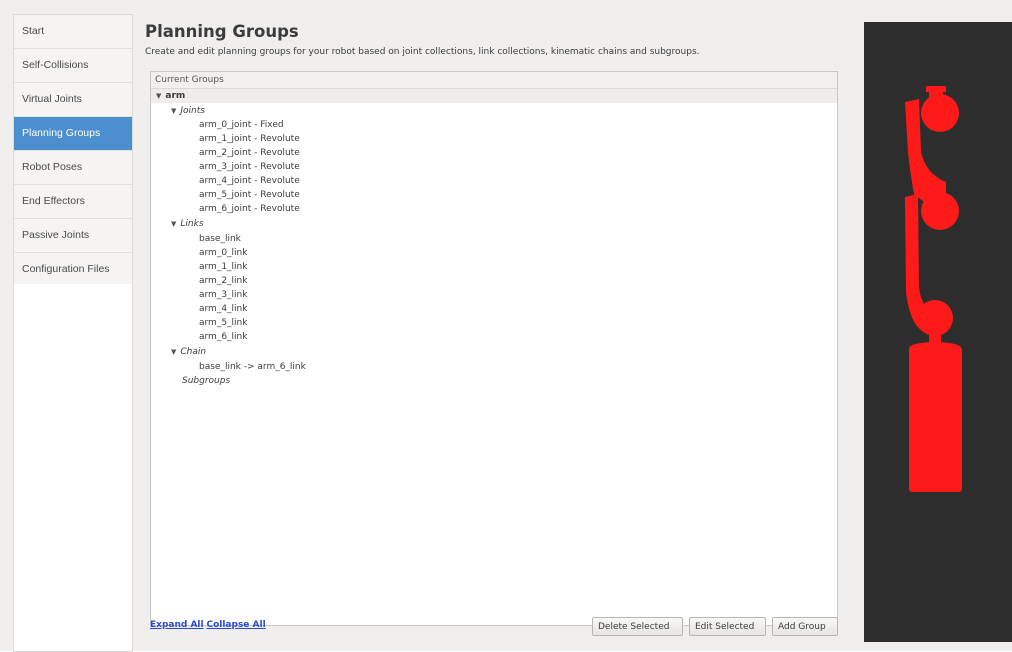 This screenshot has width=1012, height=652. What do you see at coordinates (223, 309) in the screenshot?
I see `tree-link-item: arm_4_link` at bounding box center [223, 309].